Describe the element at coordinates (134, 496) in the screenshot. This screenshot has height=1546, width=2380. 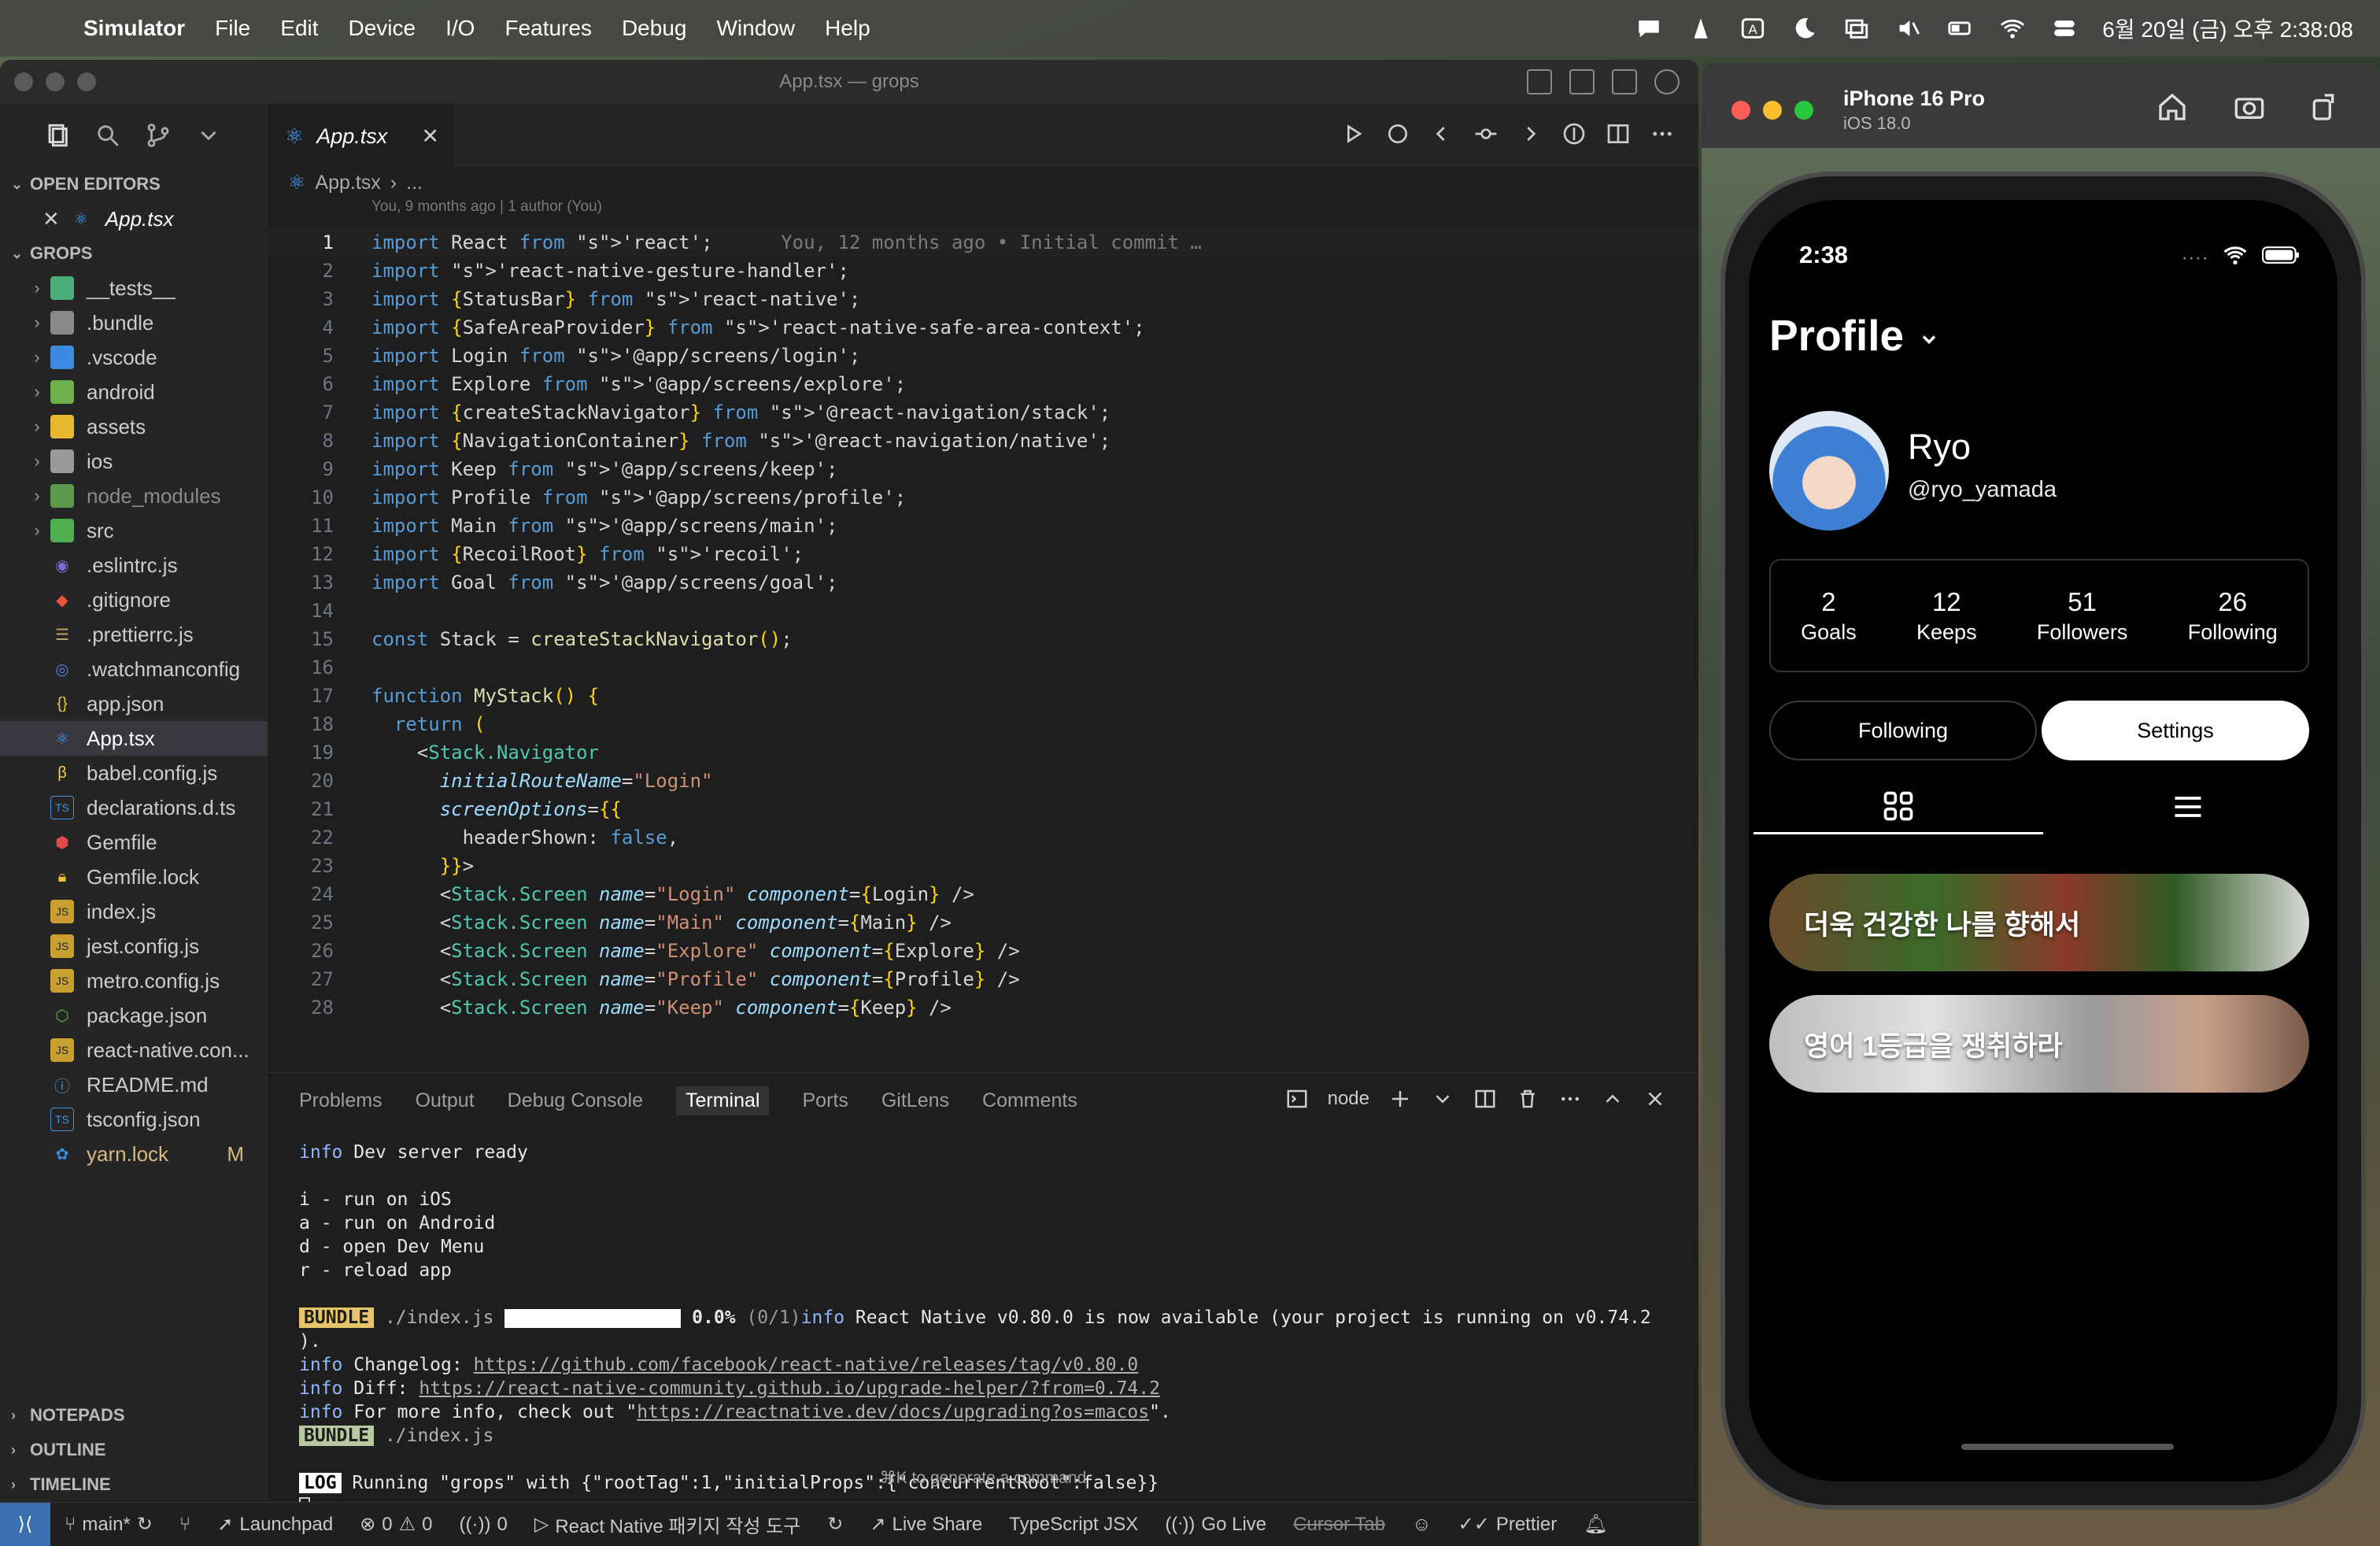
I see `folder-item: › node_modules` at that location.